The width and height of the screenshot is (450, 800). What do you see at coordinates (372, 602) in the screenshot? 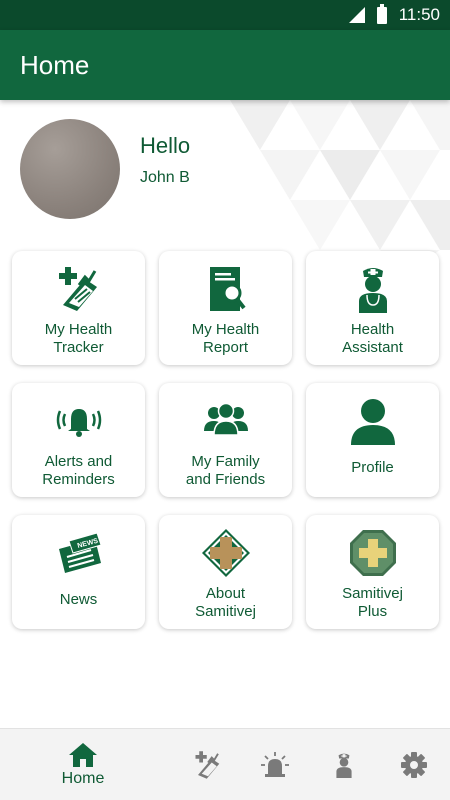
I see `tile-label: Samitivej Plus` at bounding box center [372, 602].